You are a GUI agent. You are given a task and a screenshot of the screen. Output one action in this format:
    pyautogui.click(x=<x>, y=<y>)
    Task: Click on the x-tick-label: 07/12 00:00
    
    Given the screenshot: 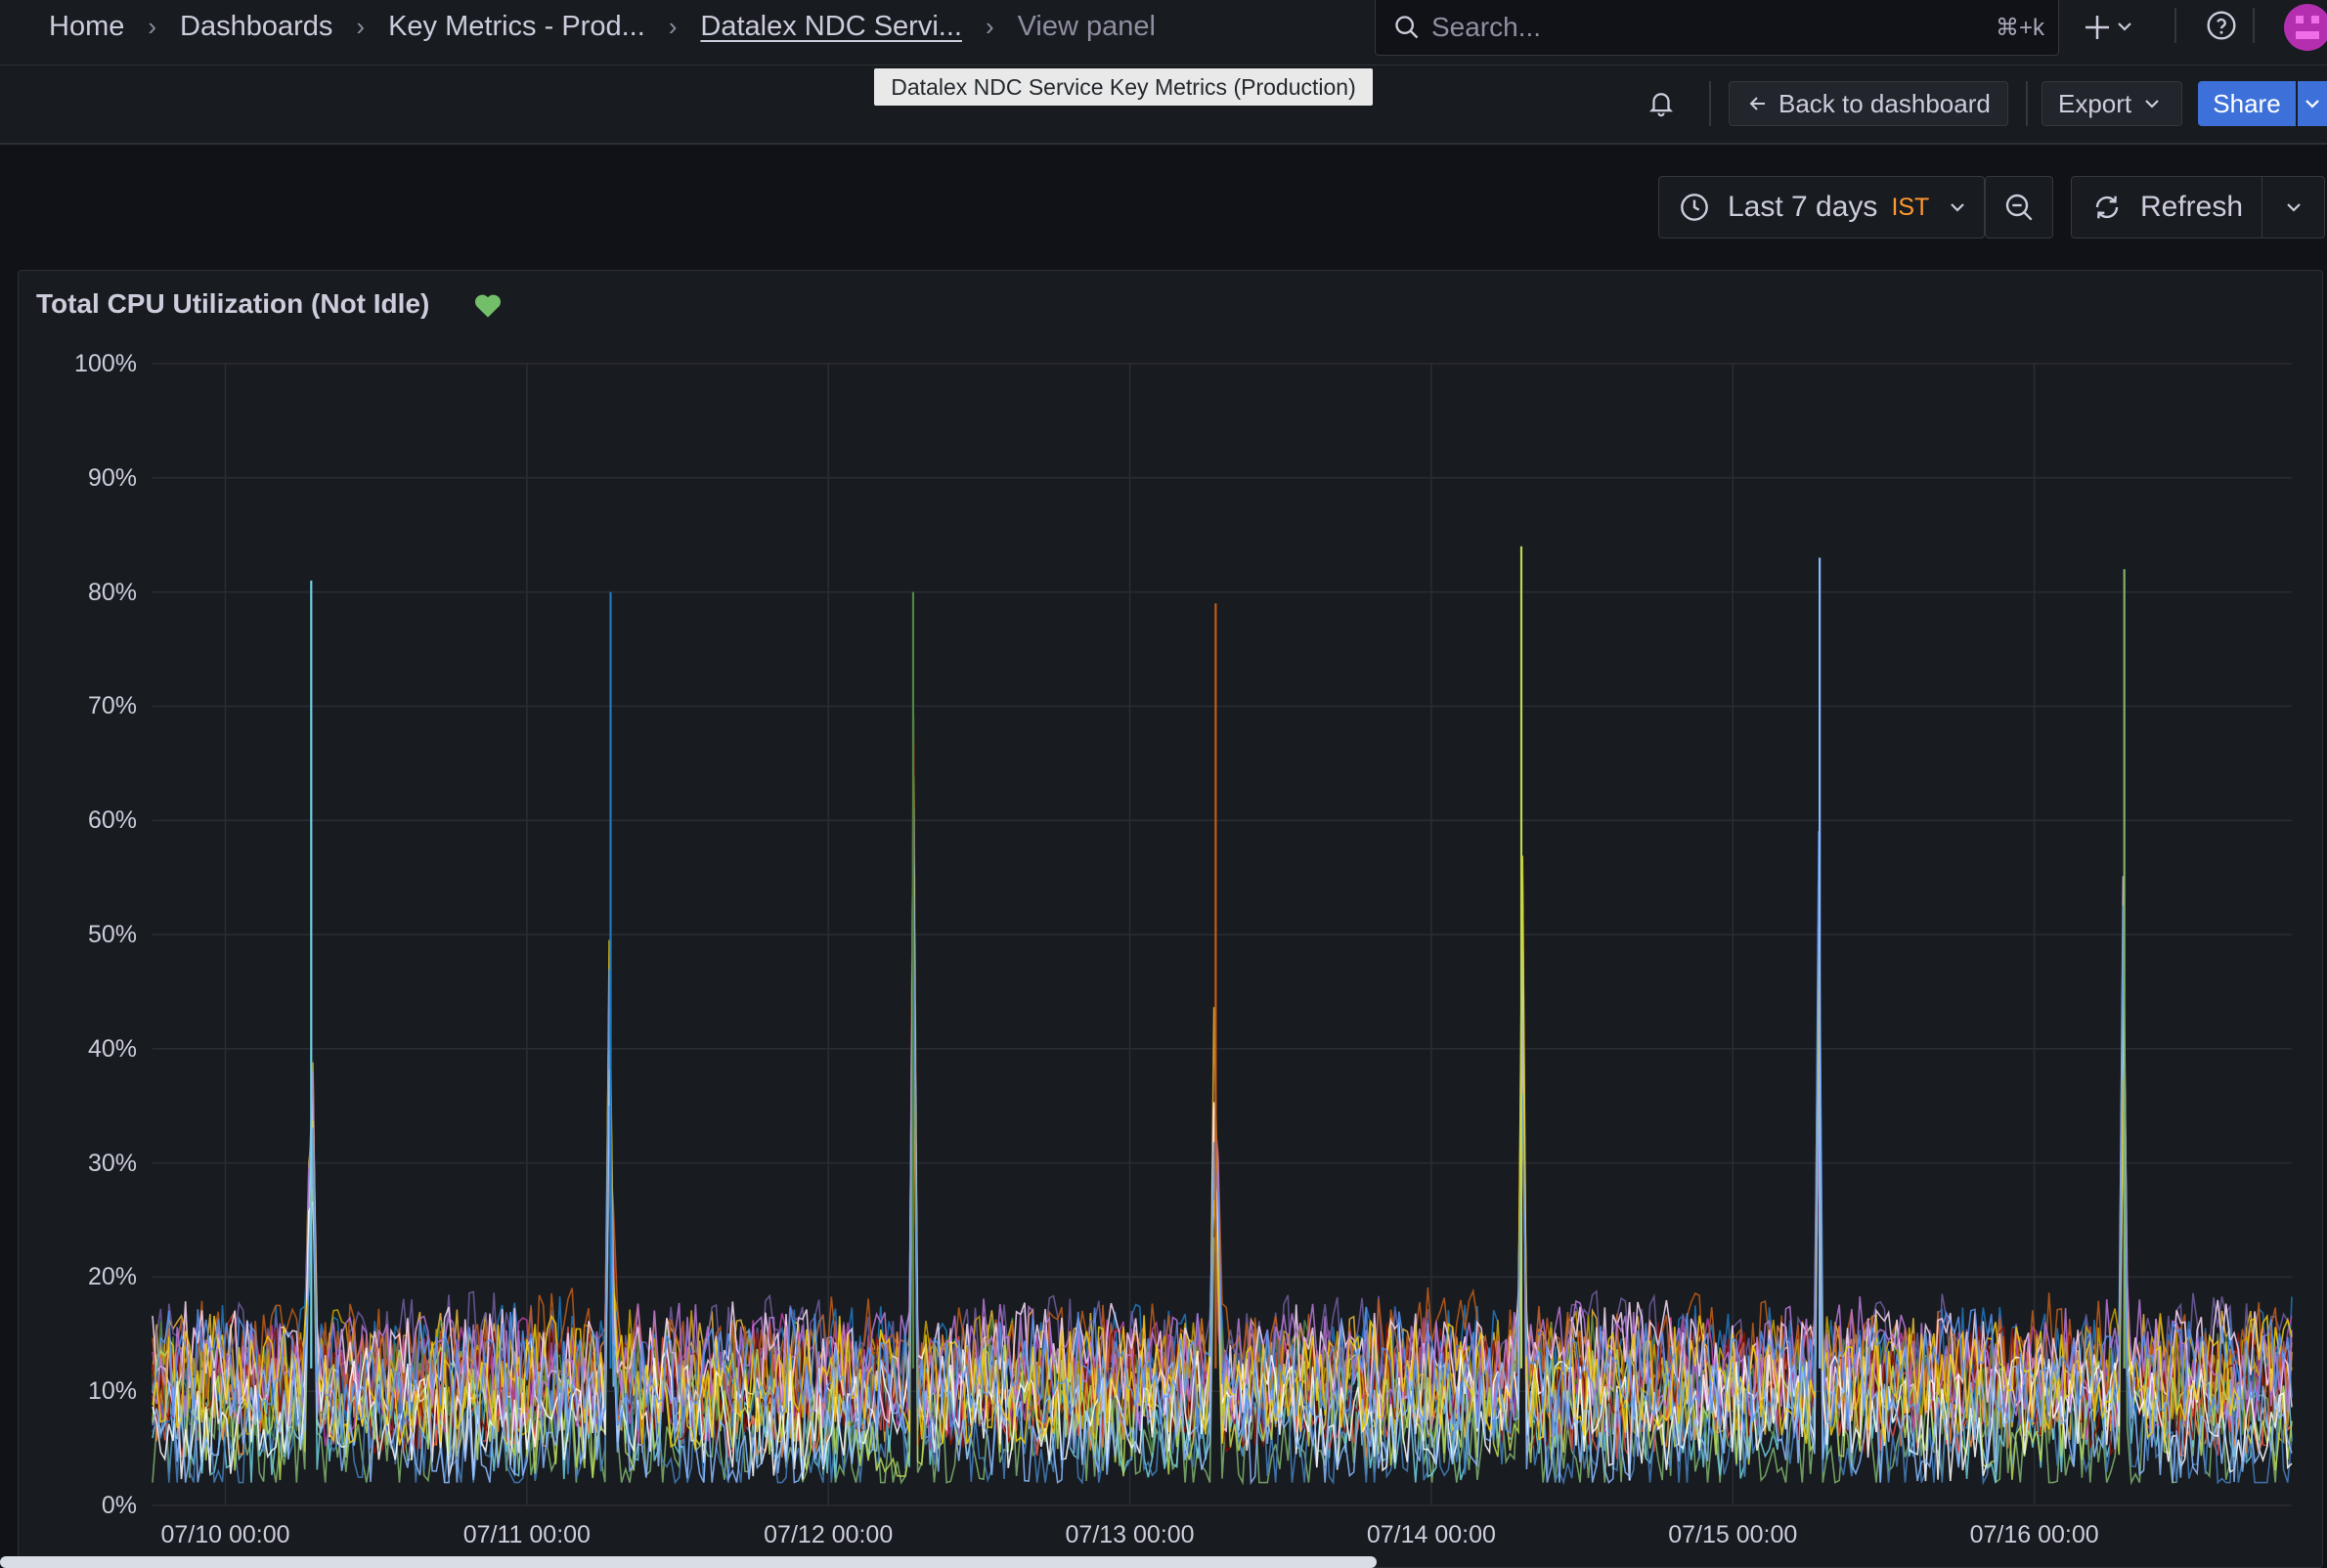 What is the action you would take?
    pyautogui.click(x=829, y=1535)
    